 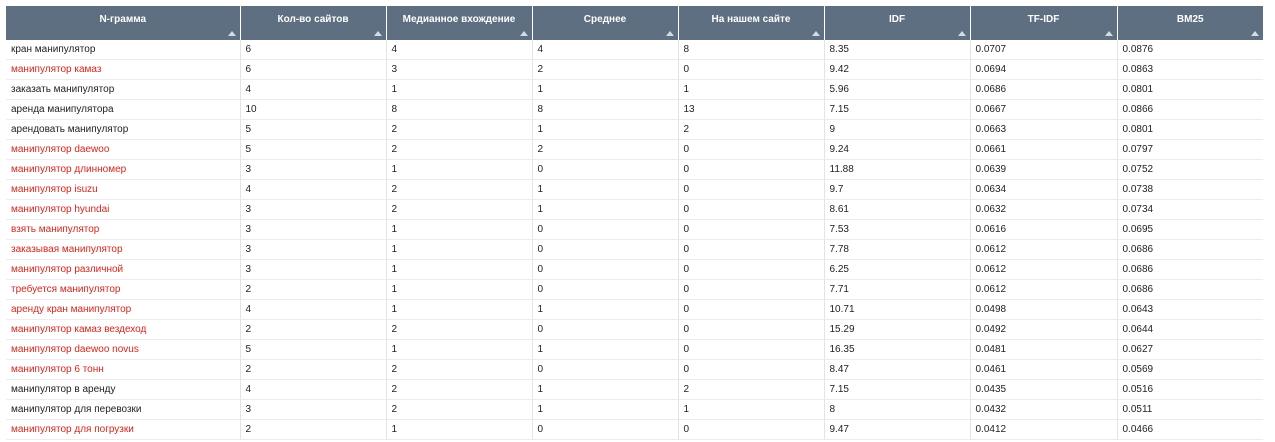 What do you see at coordinates (459, 129) in the screenshot?
I see `median-occurrence-cell: 2` at bounding box center [459, 129].